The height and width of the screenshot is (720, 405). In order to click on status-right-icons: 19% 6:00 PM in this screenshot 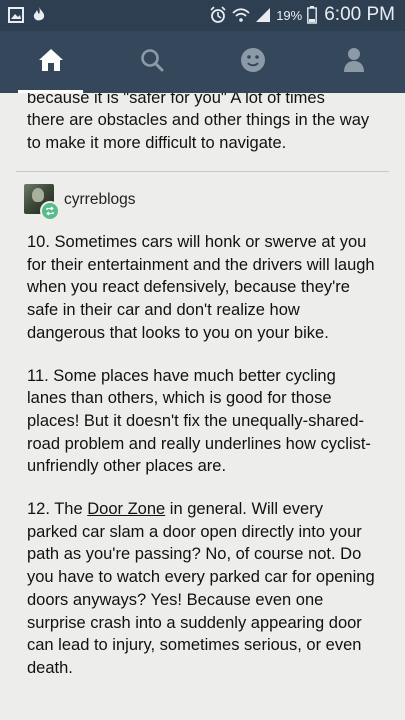, I will do `click(302, 15)`.